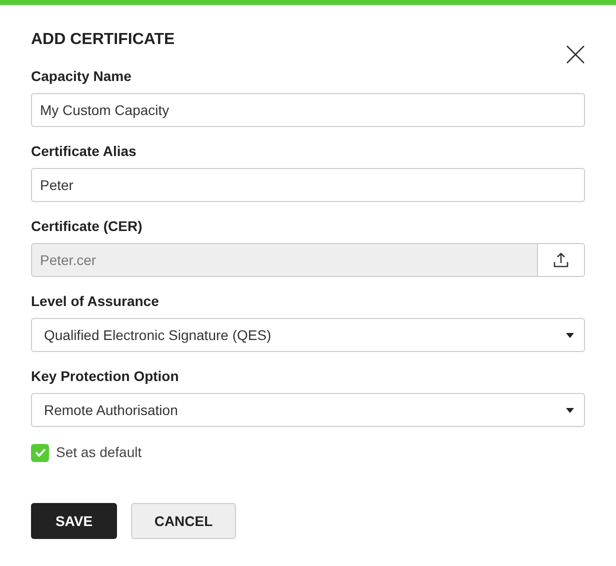  Describe the element at coordinates (308, 410) in the screenshot. I see `dropdown: Remote Authorisation` at that location.